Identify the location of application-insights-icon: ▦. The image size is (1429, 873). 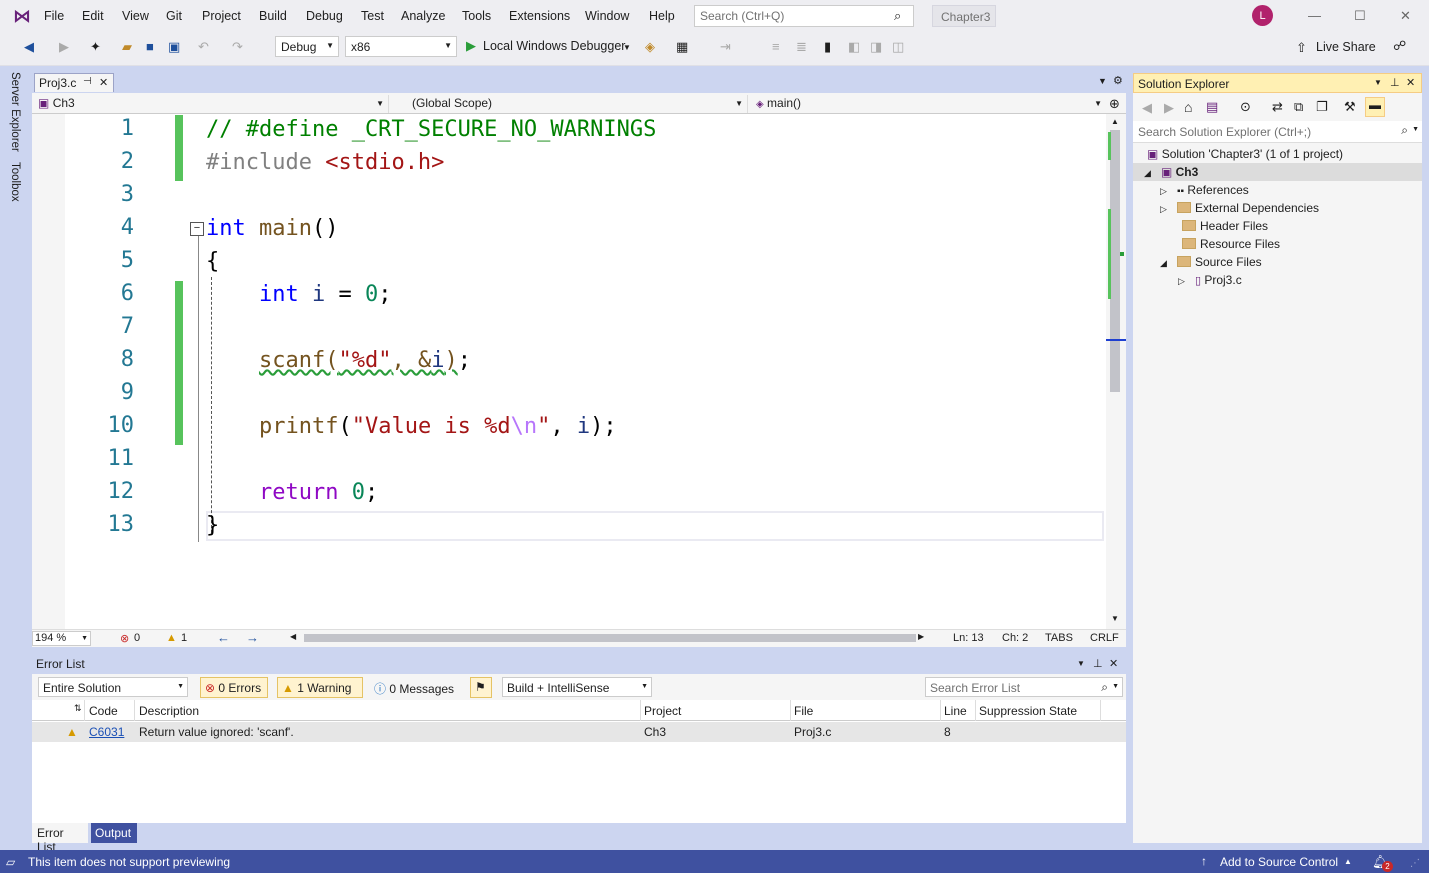
(682, 47).